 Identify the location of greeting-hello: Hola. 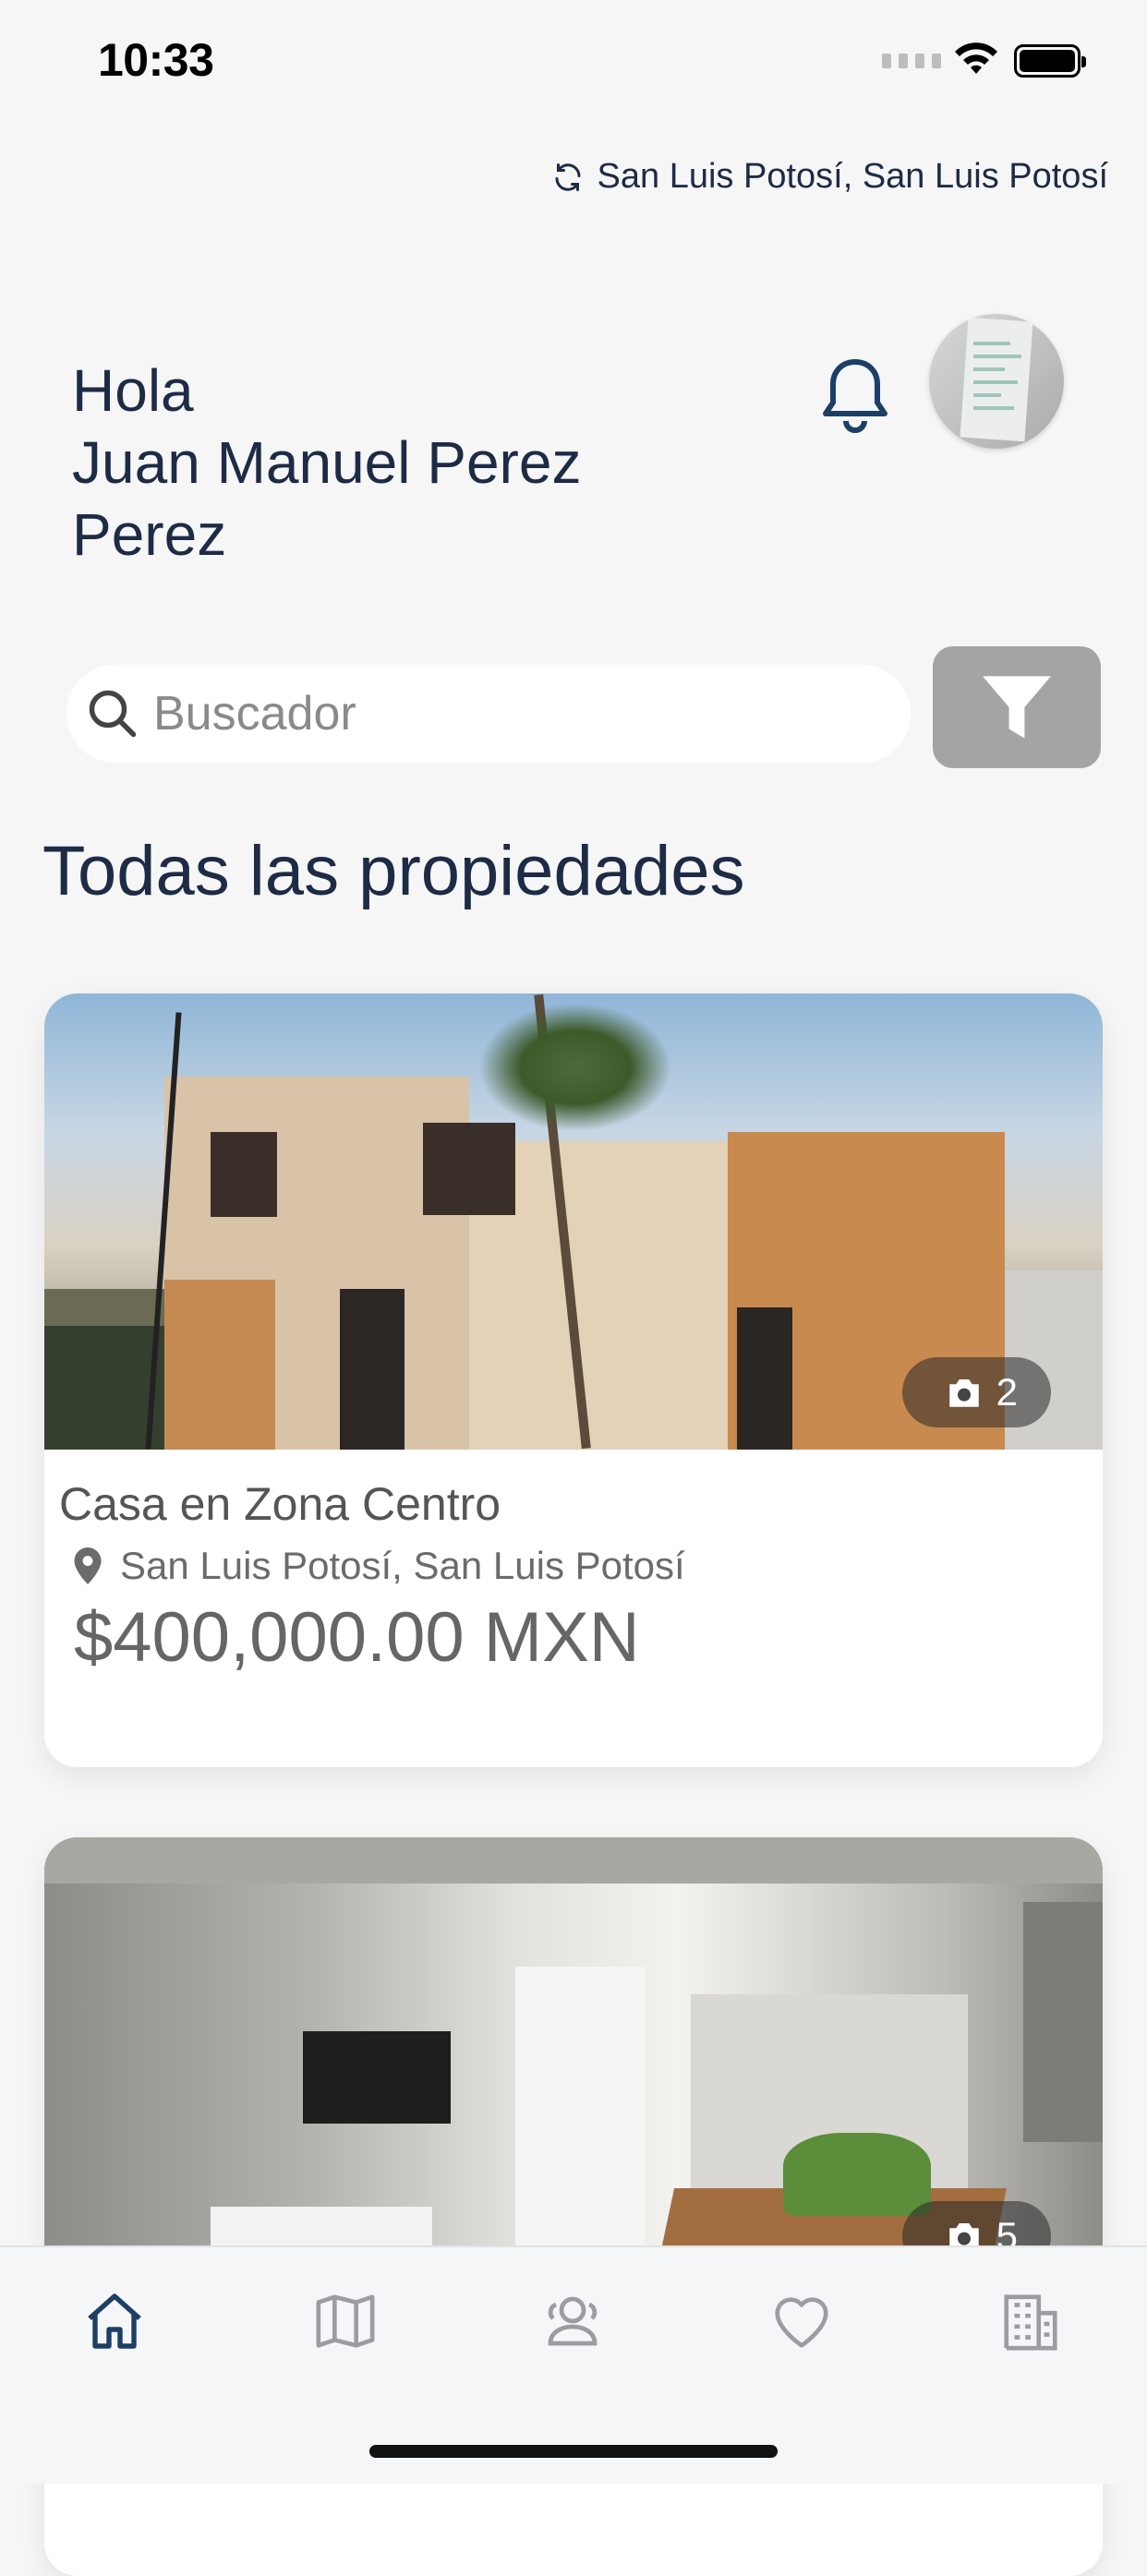
(133, 390).